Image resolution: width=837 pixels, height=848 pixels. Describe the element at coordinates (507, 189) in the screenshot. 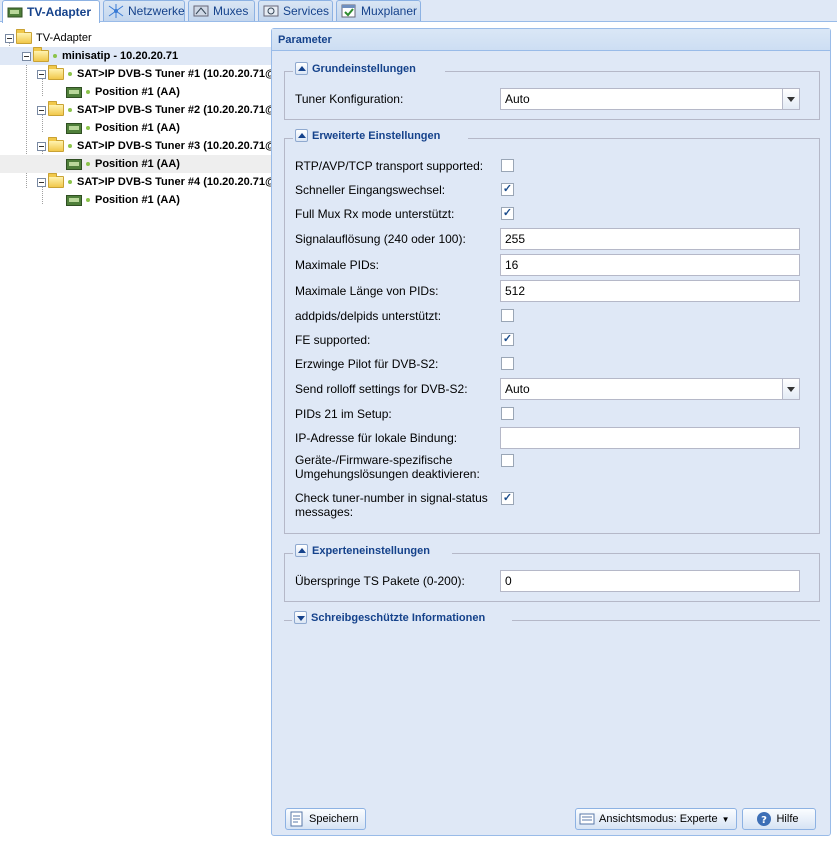

I see `fast-switch-checkbox: ✓` at that location.